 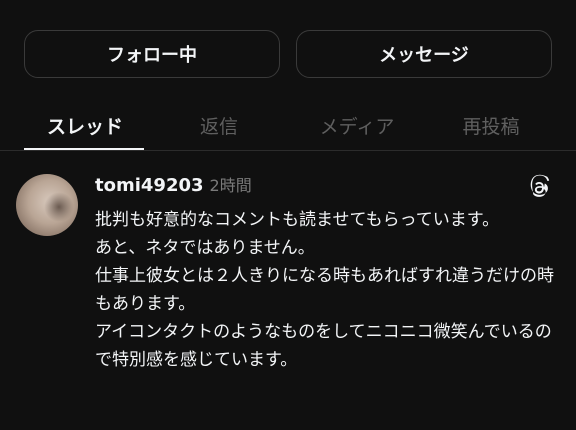 What do you see at coordinates (424, 54) in the screenshot?
I see `message-button: メッセージ` at bounding box center [424, 54].